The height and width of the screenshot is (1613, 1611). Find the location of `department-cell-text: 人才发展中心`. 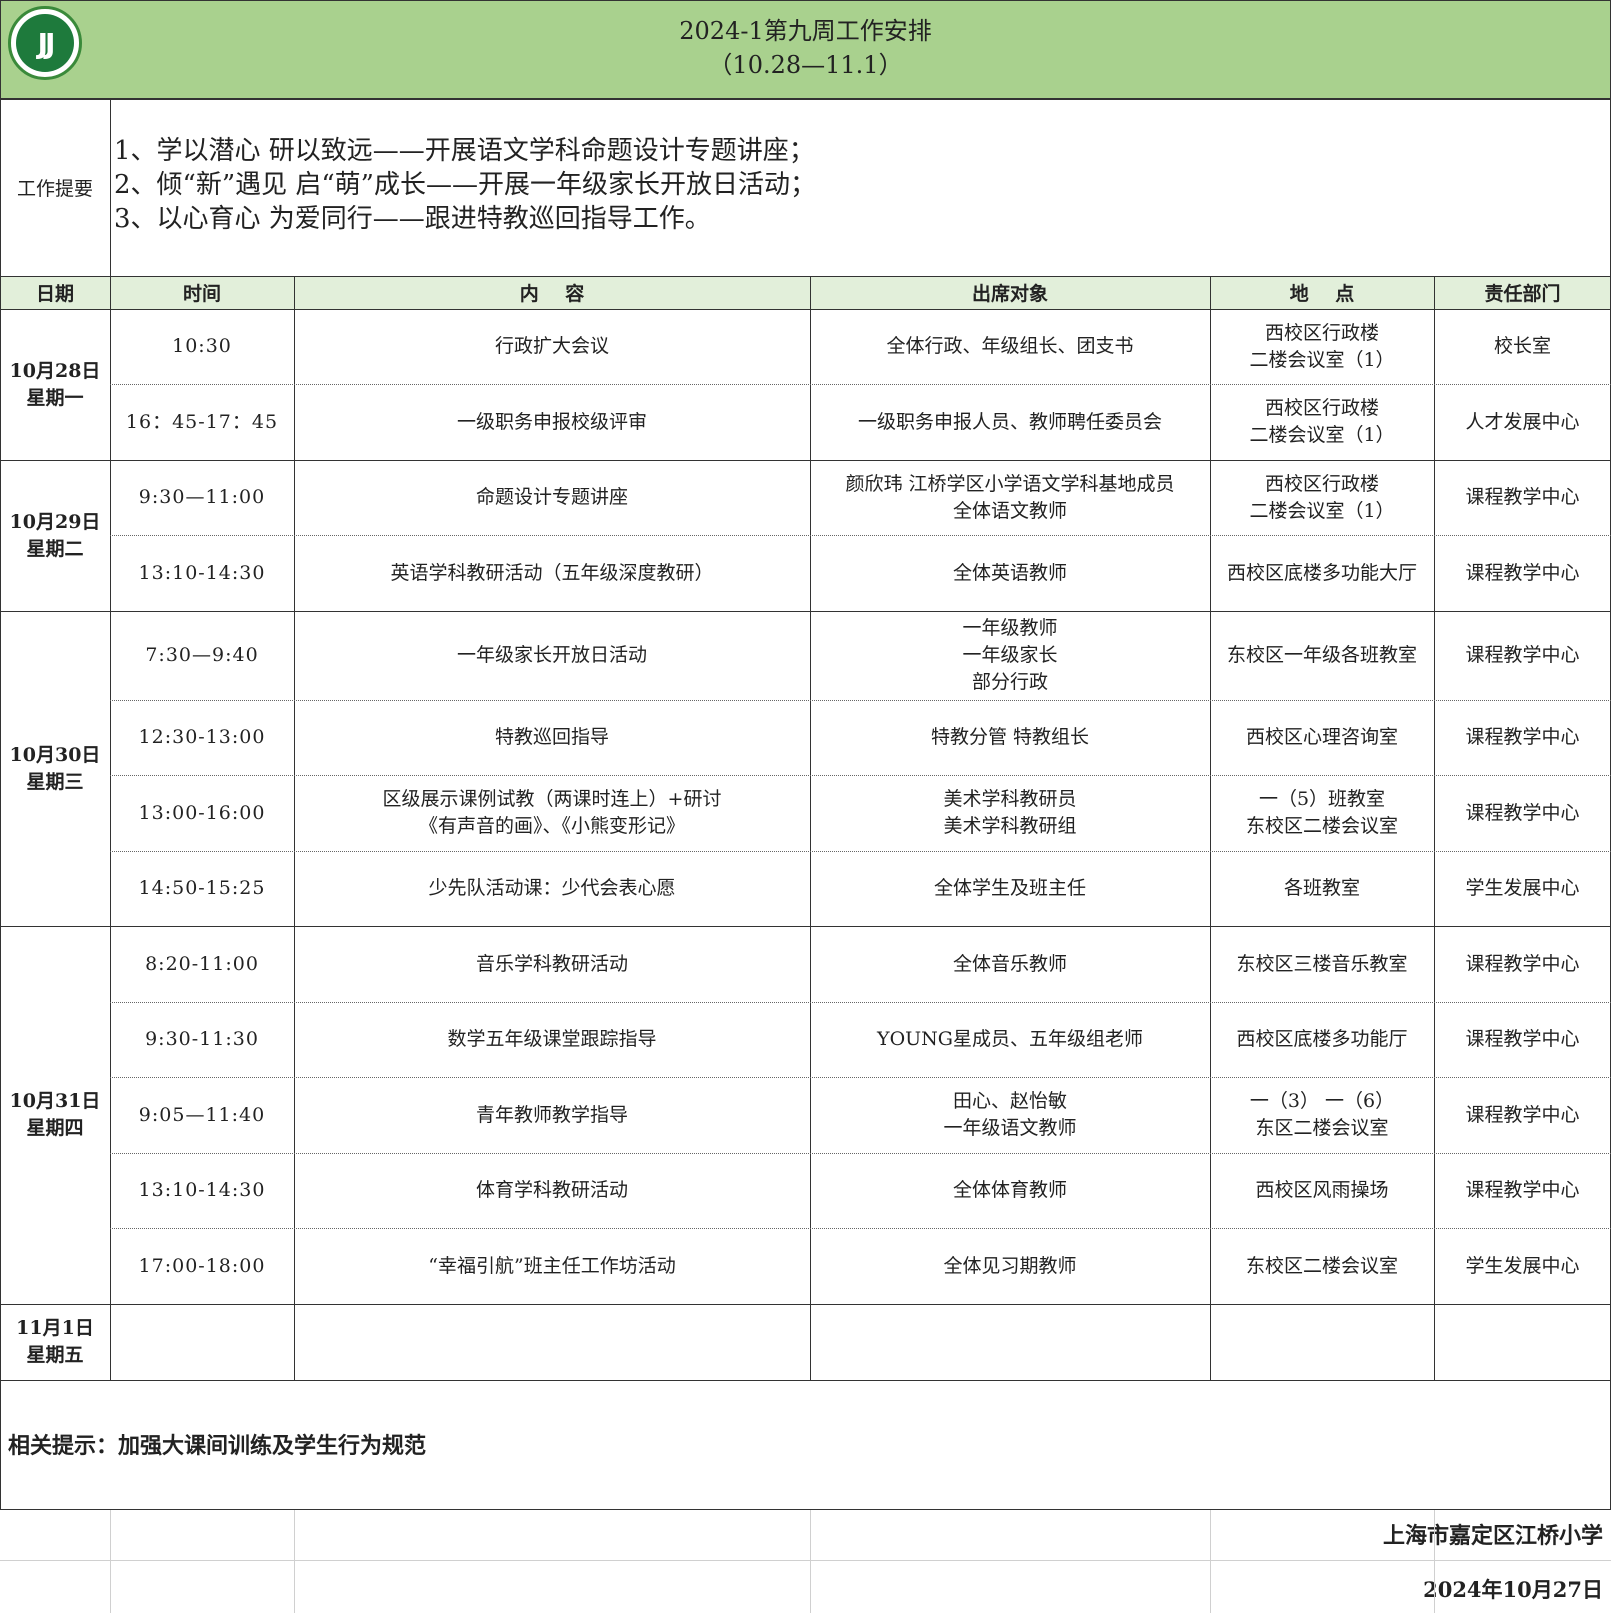

department-cell-text: 人才发展中心 is located at coordinates (1522, 421).